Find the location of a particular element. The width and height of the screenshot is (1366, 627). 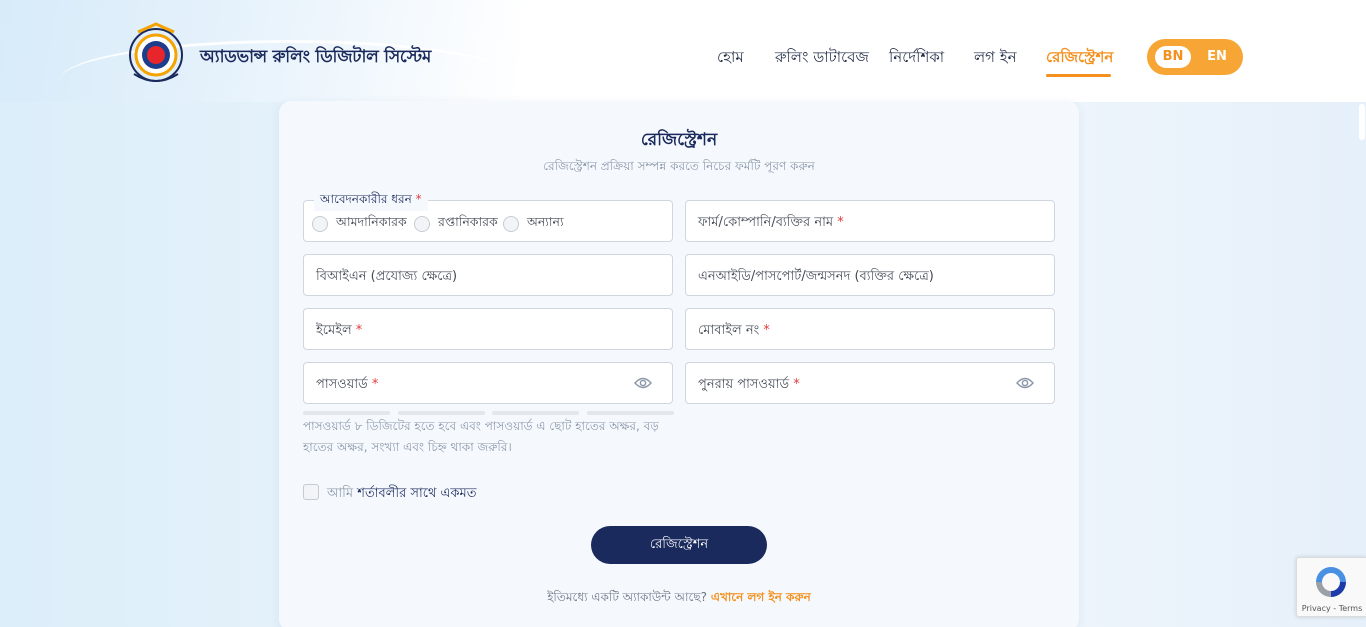

nav-ruling-database: রুলিং ডাটাবেজ is located at coordinates (822, 58).